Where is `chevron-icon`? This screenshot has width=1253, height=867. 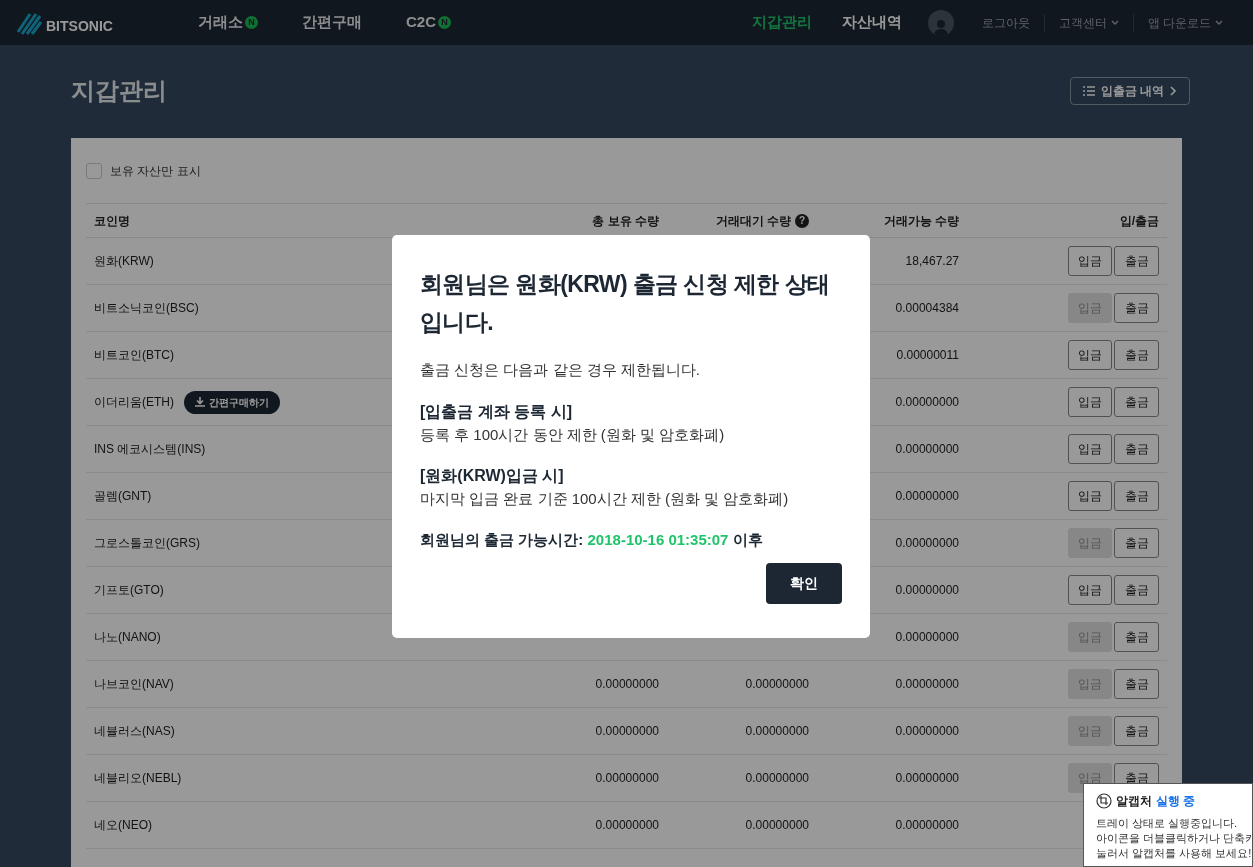 chevron-icon is located at coordinates (1173, 91).